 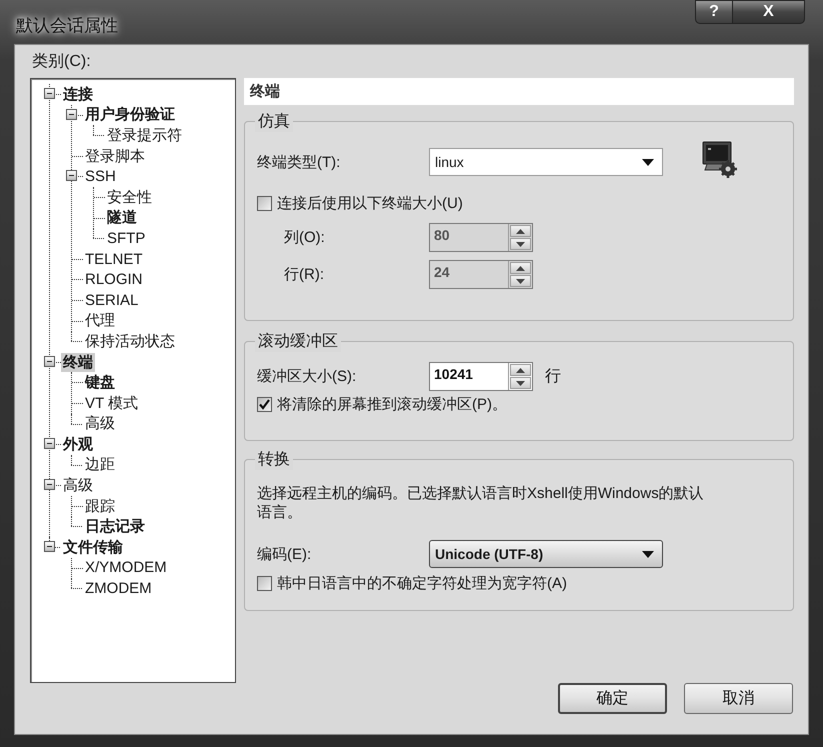 What do you see at coordinates (714, 12) in the screenshot?
I see `help-button: ?` at bounding box center [714, 12].